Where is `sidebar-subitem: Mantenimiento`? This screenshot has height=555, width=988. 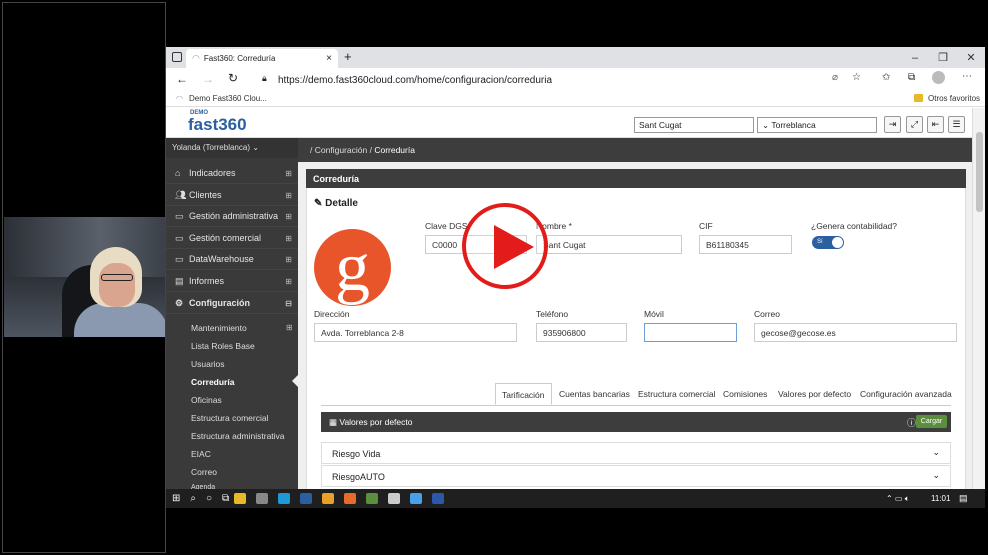
sidebar-subitem: Mantenimiento is located at coordinates (219, 328).